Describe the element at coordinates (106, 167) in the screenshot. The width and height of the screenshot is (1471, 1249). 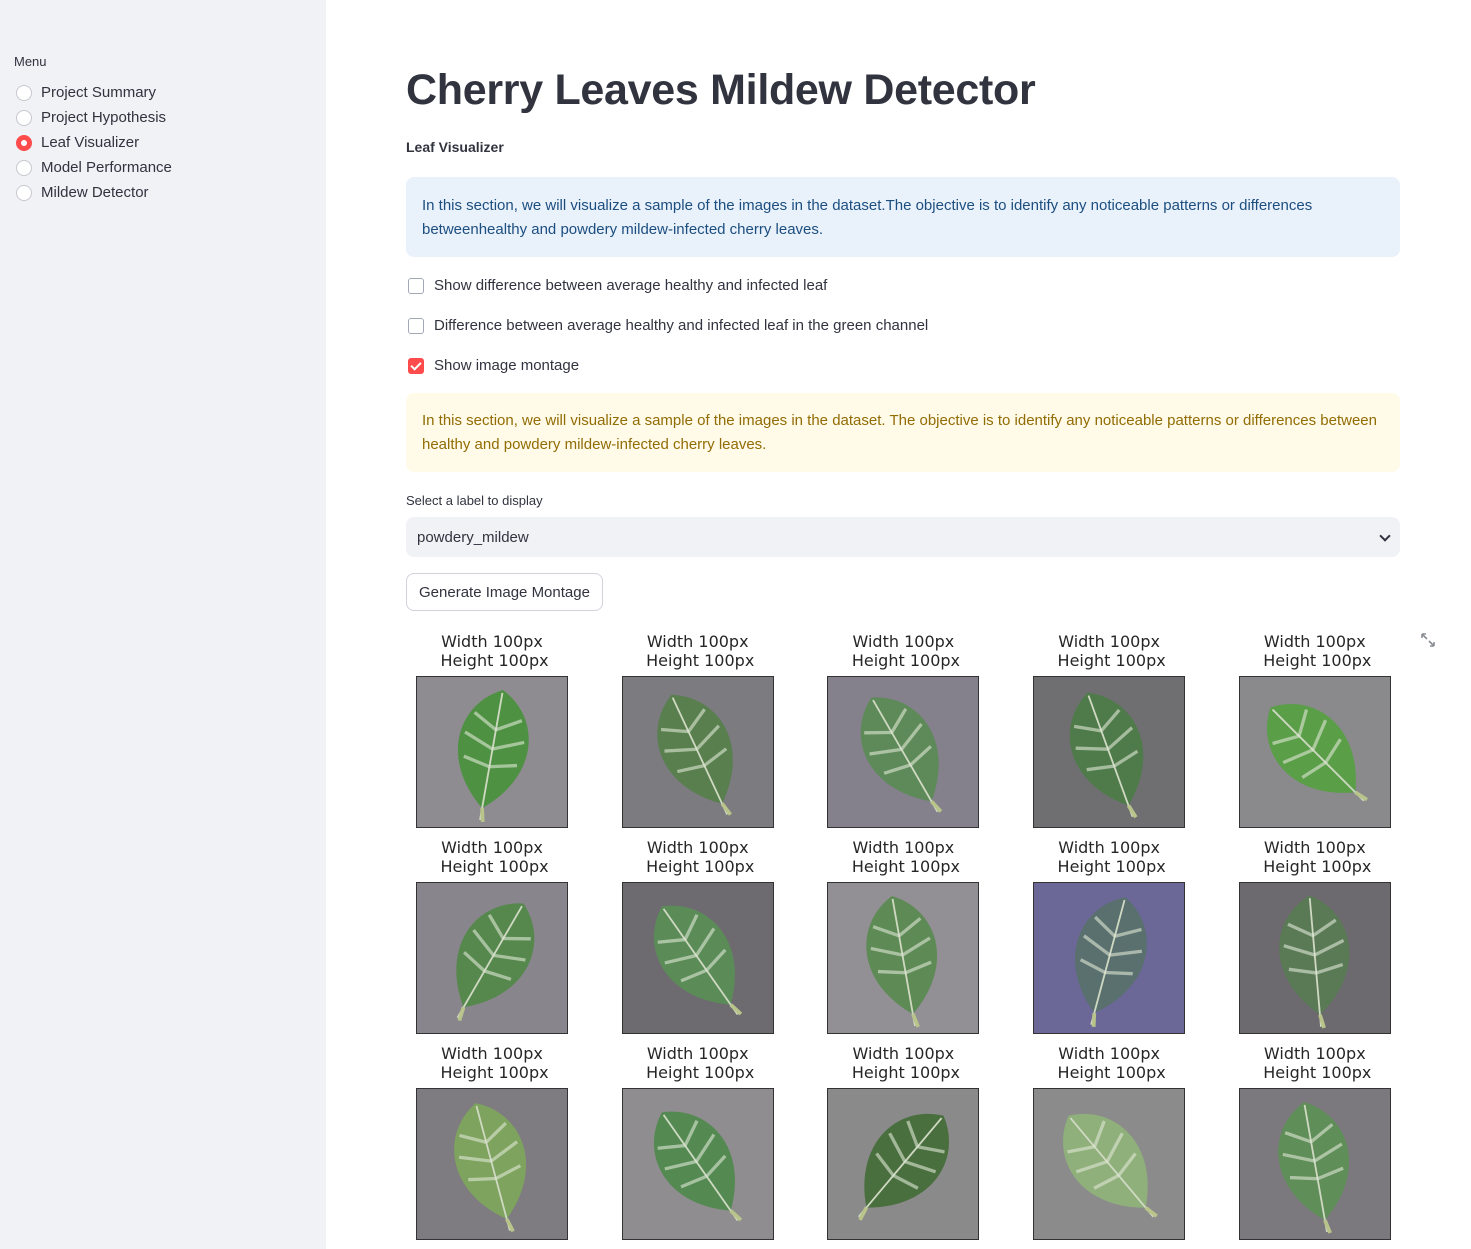
I see `menu-item-label: Model Performance` at that location.